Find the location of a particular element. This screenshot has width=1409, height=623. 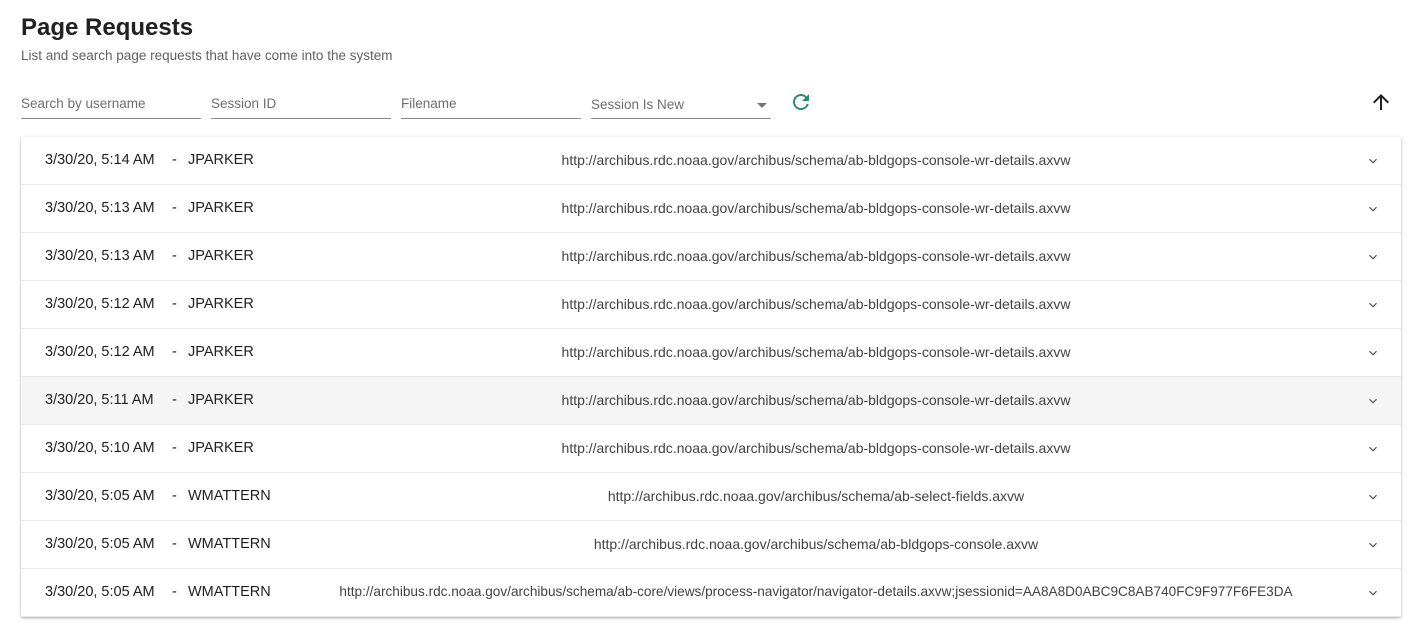

filename-field is located at coordinates (491, 104).